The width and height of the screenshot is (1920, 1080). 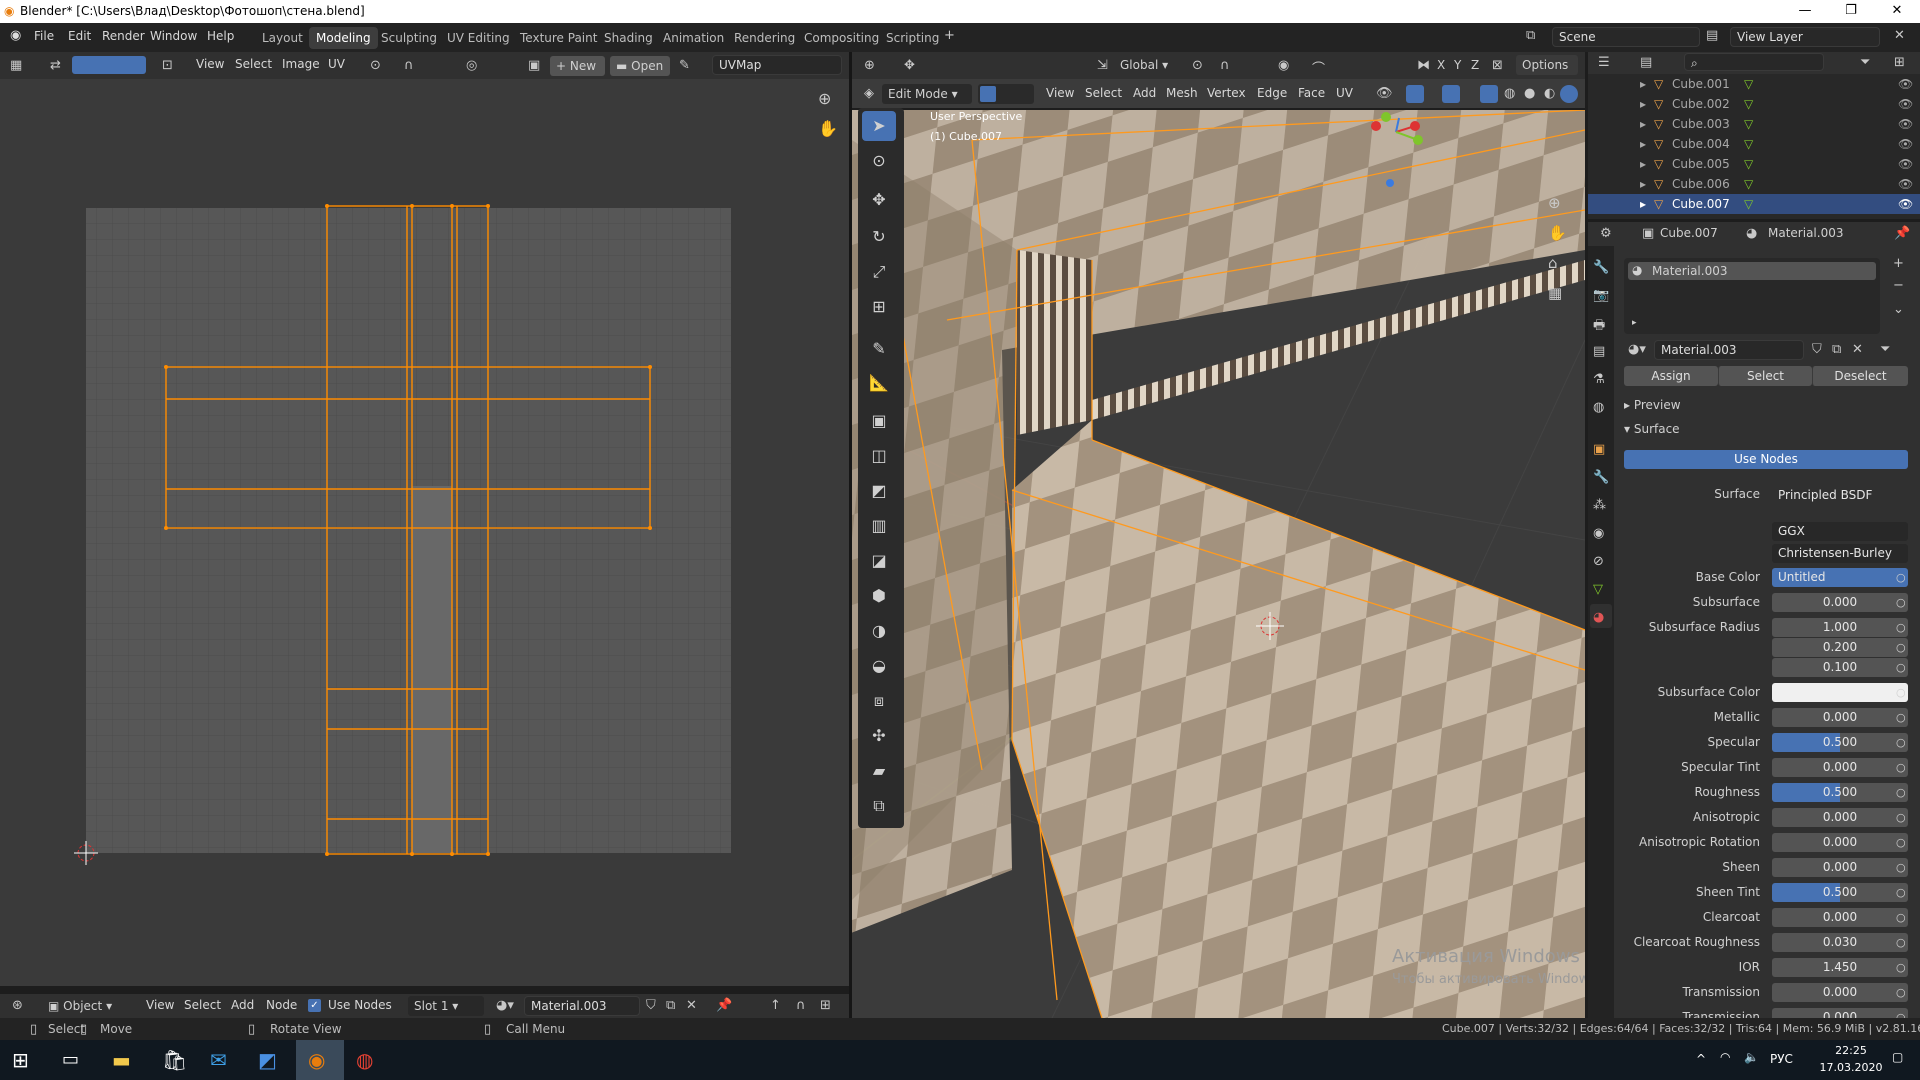 I want to click on options-dropdown: Options ▾, so click(x=1547, y=73).